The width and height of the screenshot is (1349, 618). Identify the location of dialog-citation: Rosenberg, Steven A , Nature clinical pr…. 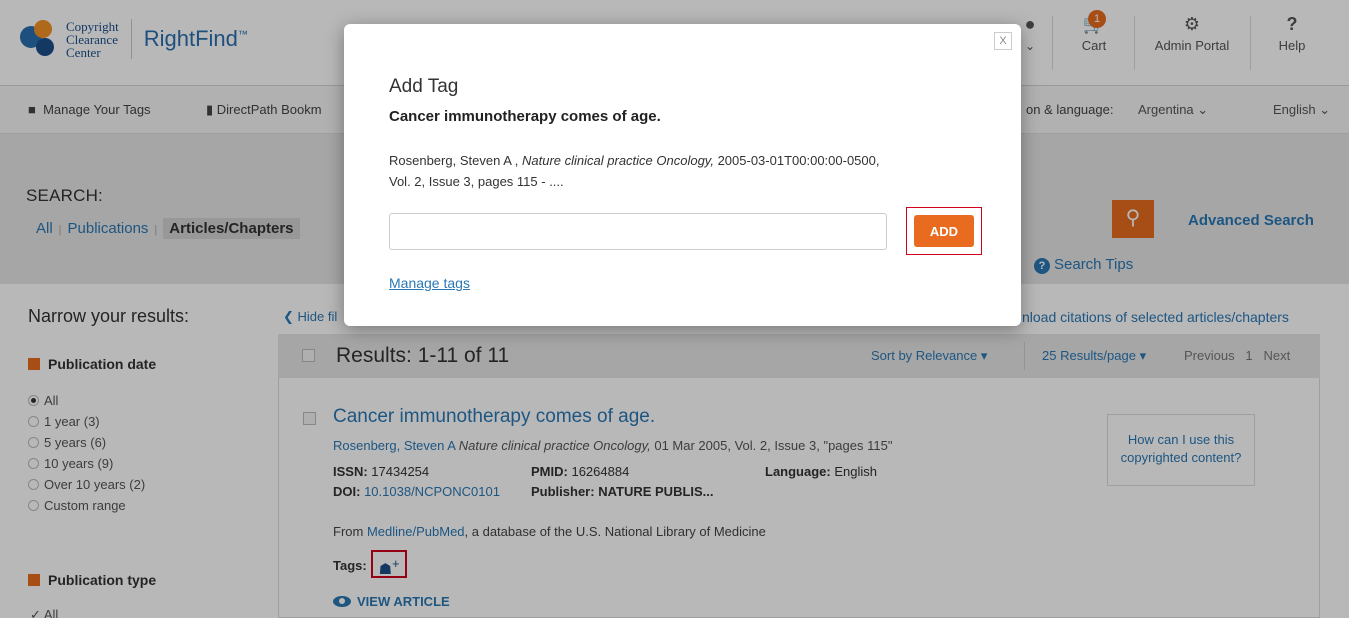
(634, 171).